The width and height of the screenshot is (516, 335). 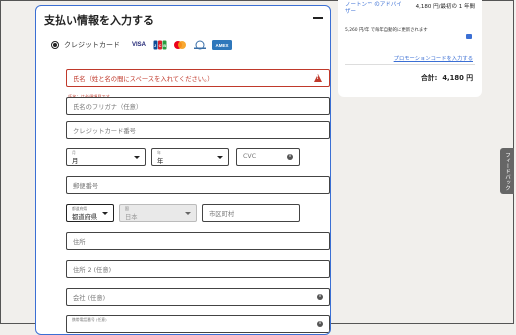 I want to click on credit-card-option: クレジットカード VISA J C B AMEX, so click(x=141, y=45).